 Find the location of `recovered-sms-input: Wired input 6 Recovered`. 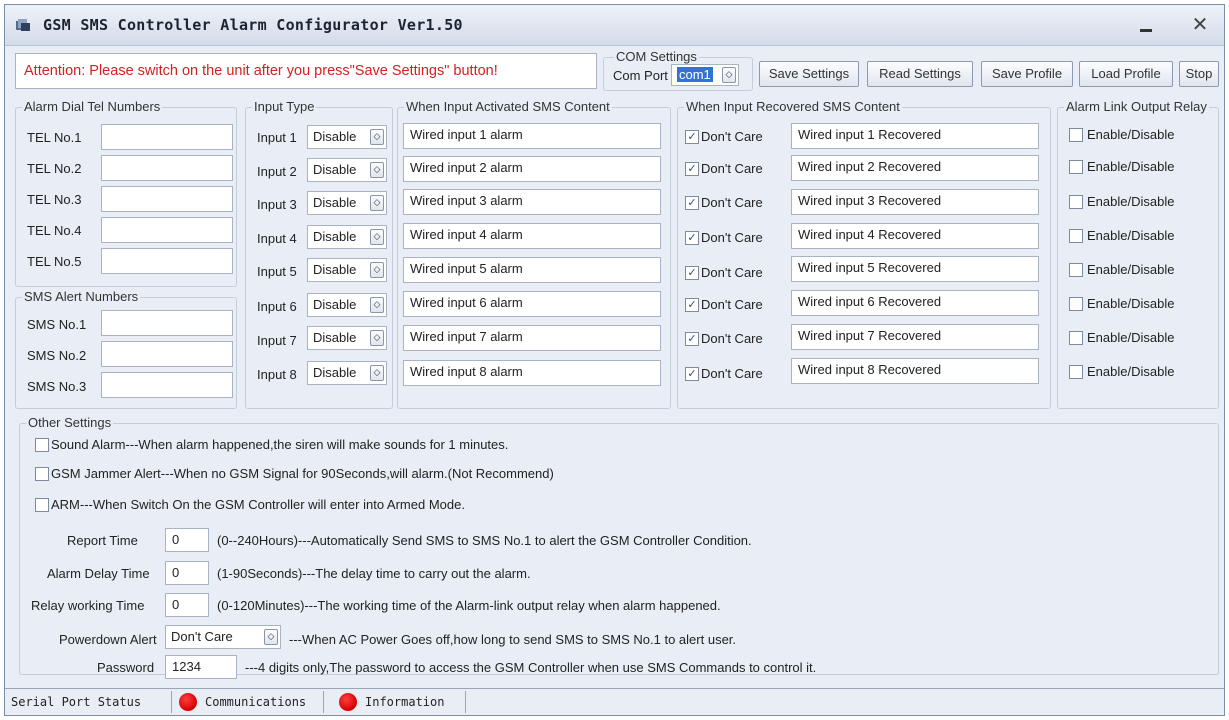

recovered-sms-input: Wired input 6 Recovered is located at coordinates (915, 303).